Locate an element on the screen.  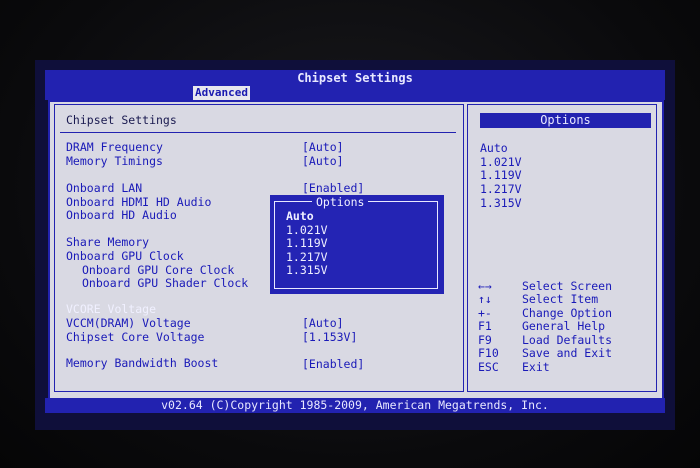
options-popup-title: Options is located at coordinates (340, 202).